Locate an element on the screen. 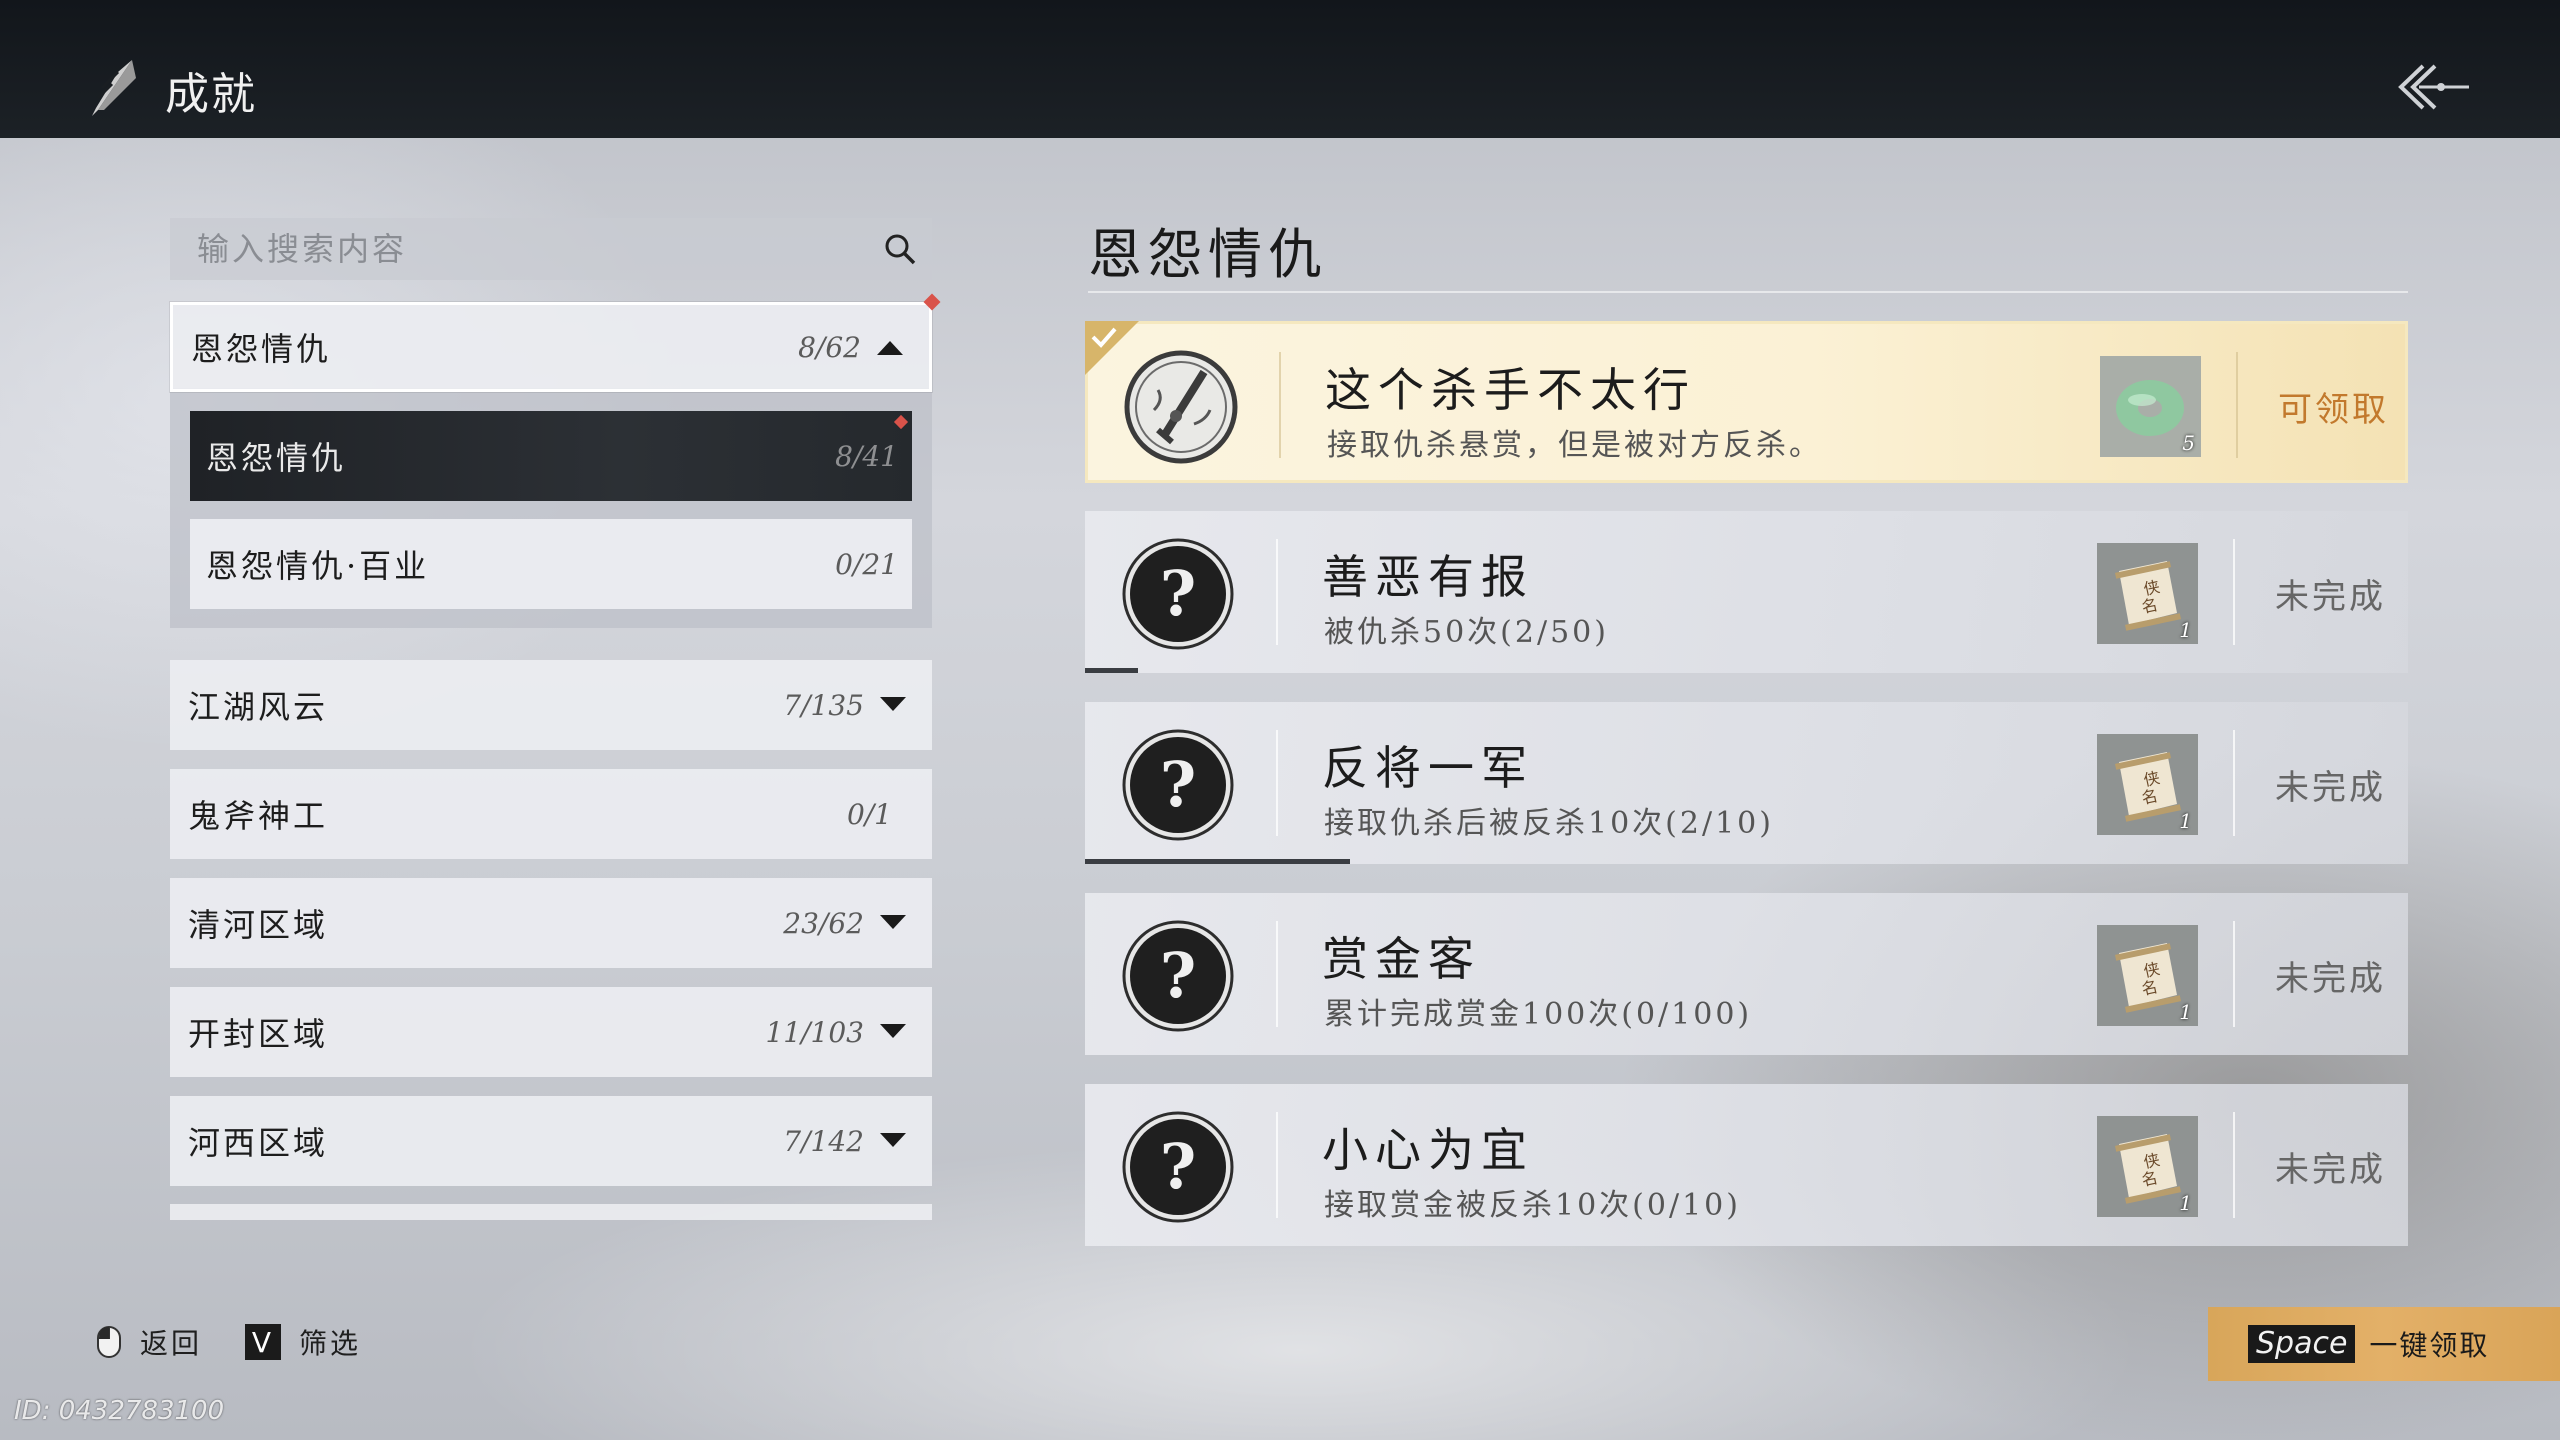 Image resolution: width=2560 pixels, height=1440 pixels. filter-label: 筛选 is located at coordinates (330, 1343).